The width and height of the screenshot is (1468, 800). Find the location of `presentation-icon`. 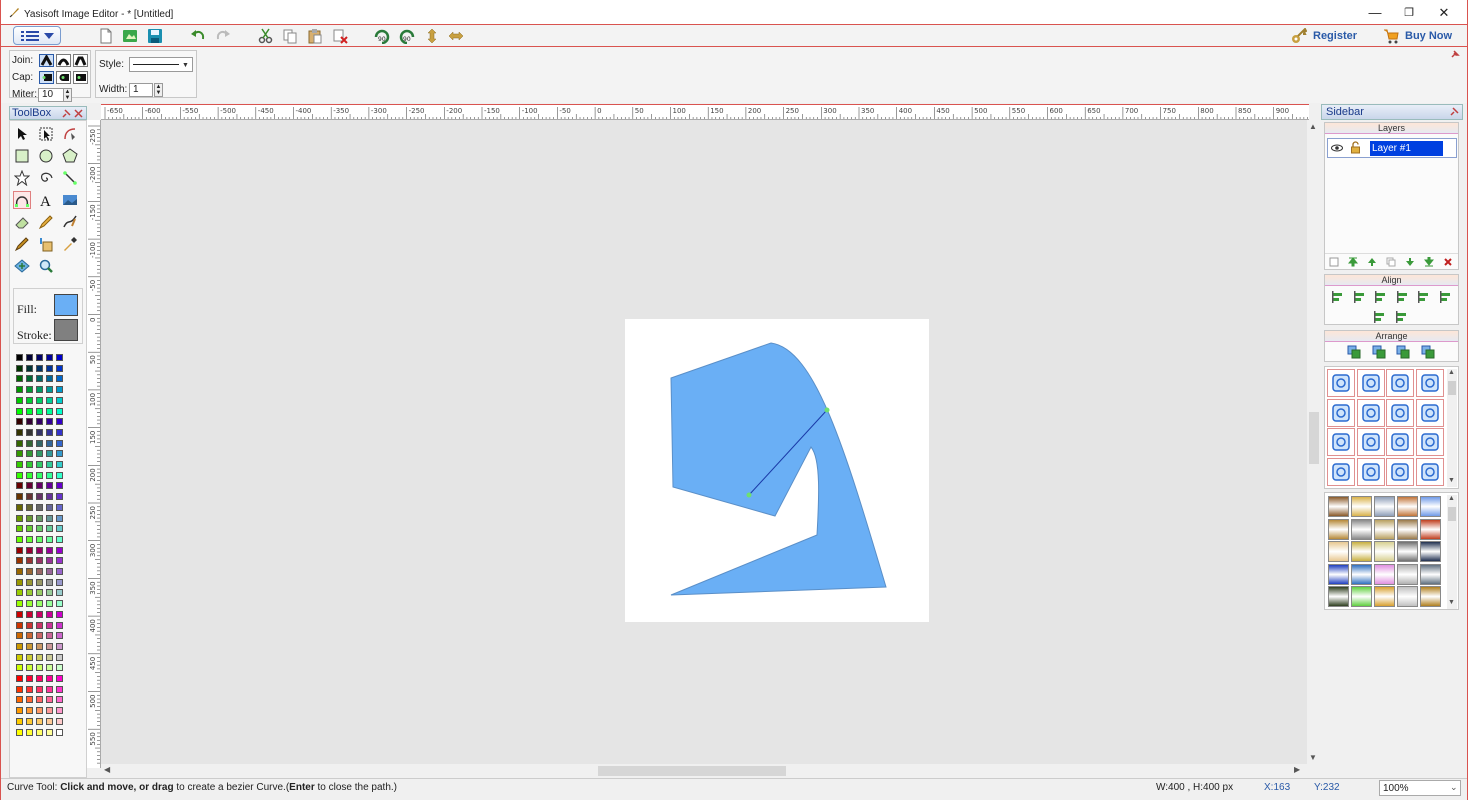

presentation-icon is located at coordinates (1370, 442).